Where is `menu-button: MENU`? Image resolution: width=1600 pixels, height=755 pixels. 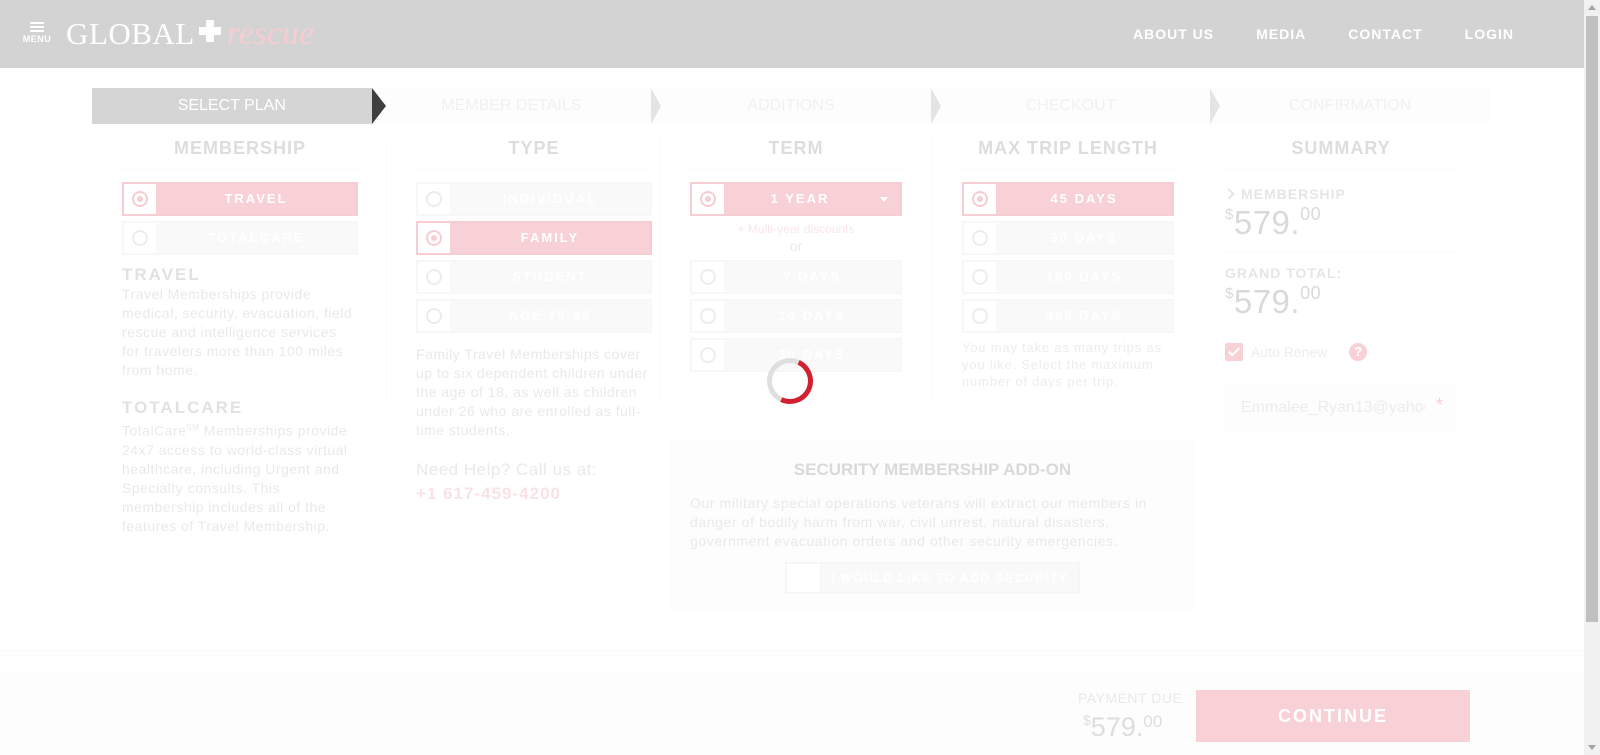
menu-button: MENU is located at coordinates (37, 35).